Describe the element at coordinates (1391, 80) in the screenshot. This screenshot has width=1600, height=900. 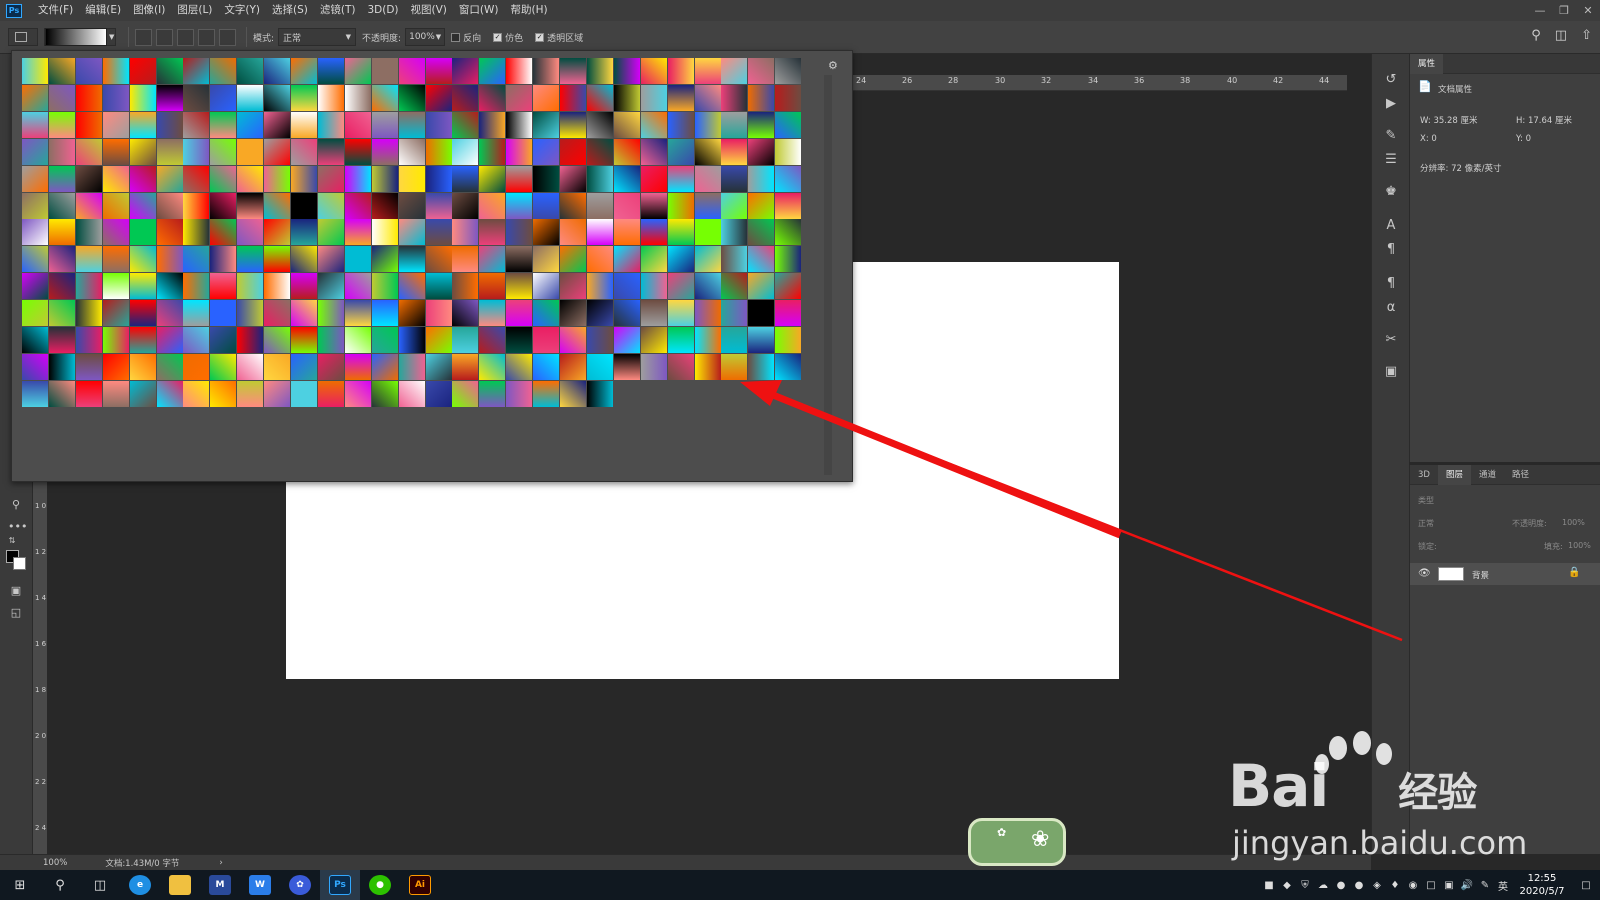
I see `history-icon: ↺` at that location.